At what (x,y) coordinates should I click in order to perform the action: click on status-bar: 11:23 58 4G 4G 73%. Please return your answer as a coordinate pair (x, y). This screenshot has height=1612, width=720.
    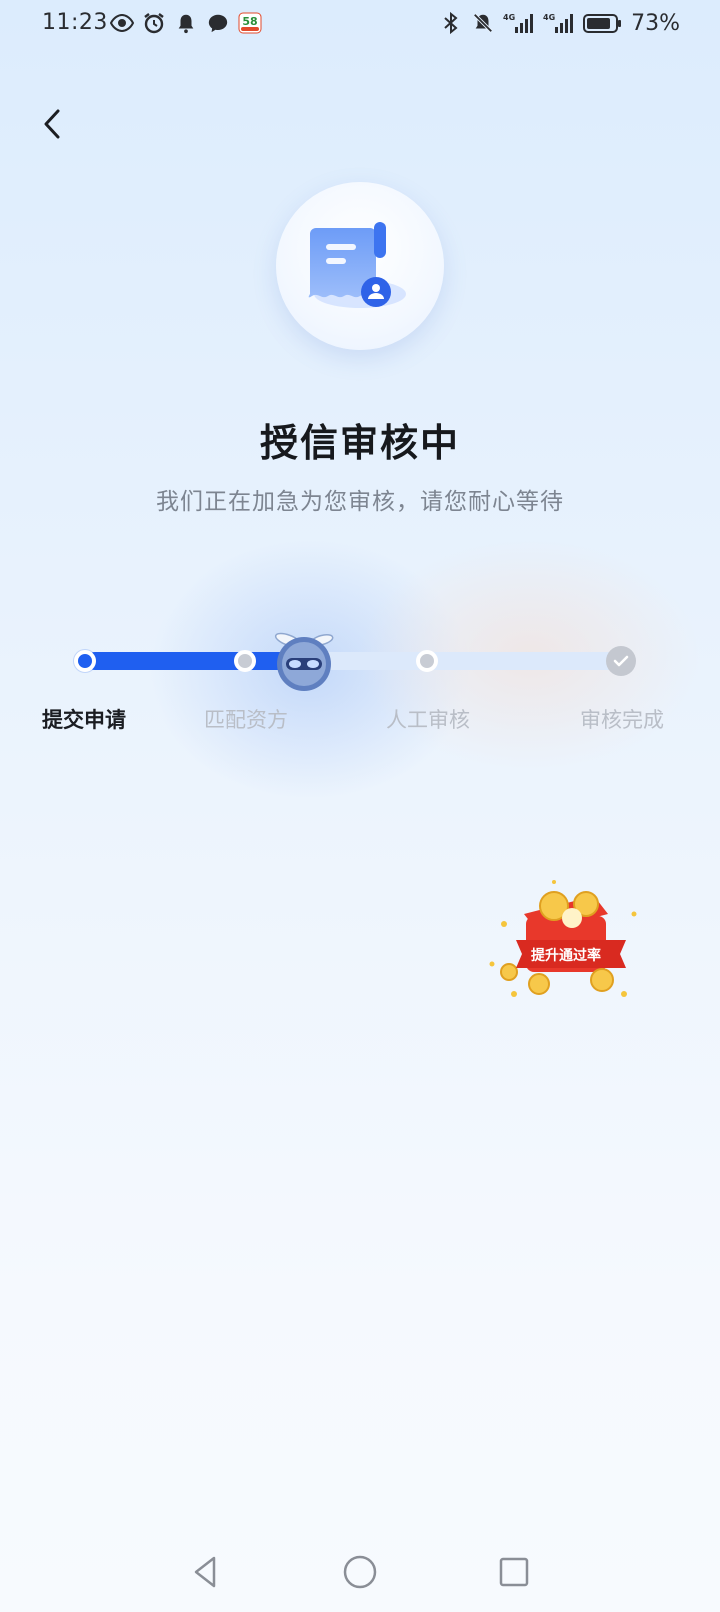
    Looking at the image, I should click on (360, 24).